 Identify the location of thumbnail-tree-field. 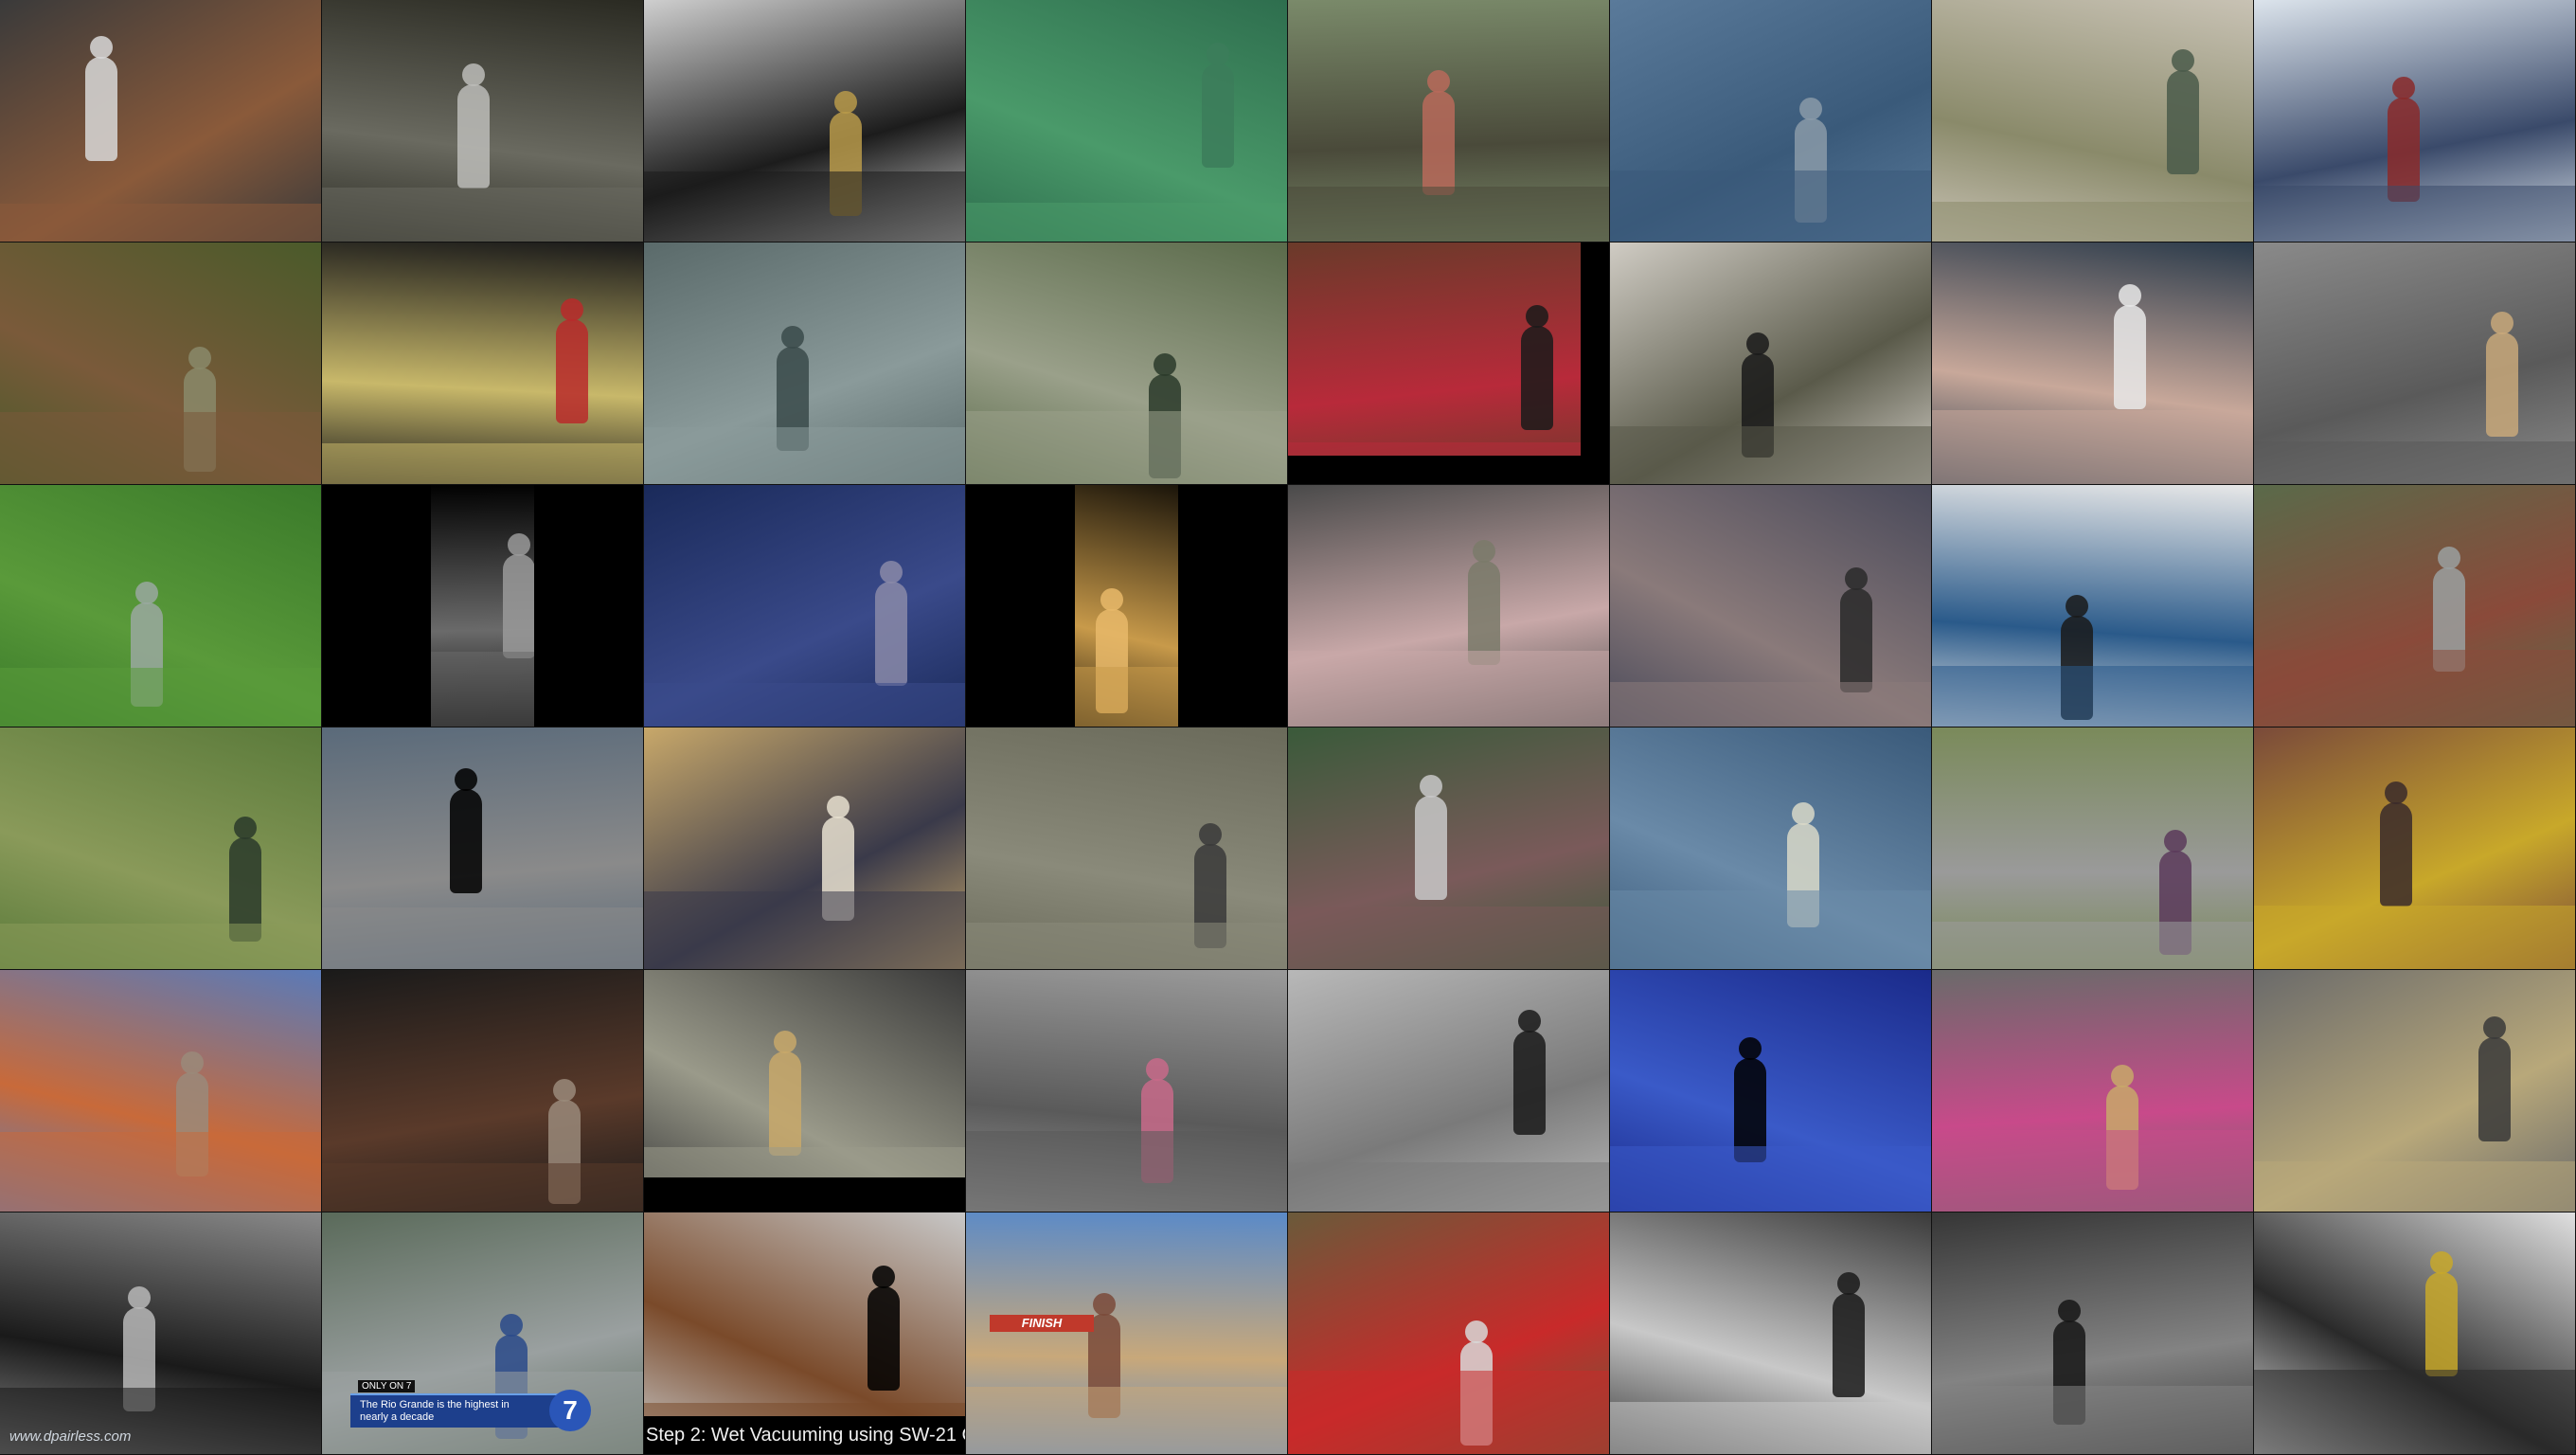
(1127, 363).